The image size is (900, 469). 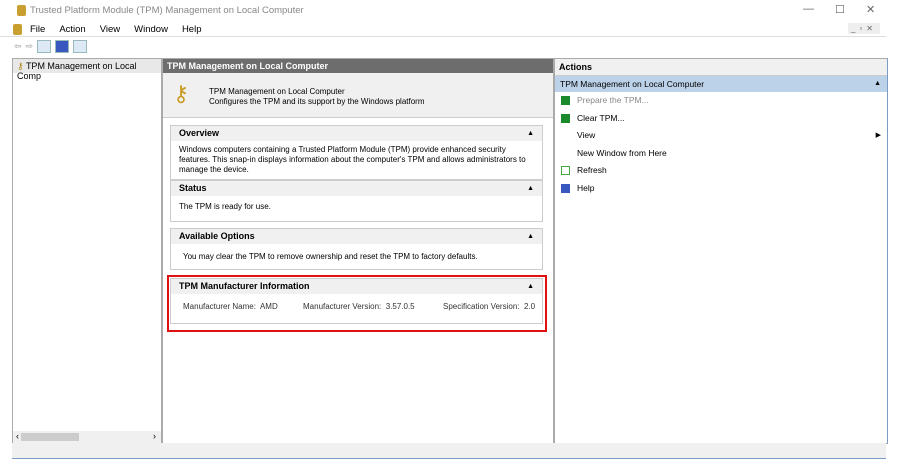 I want to click on manufacturer-name: AMD, so click(x=268, y=306).